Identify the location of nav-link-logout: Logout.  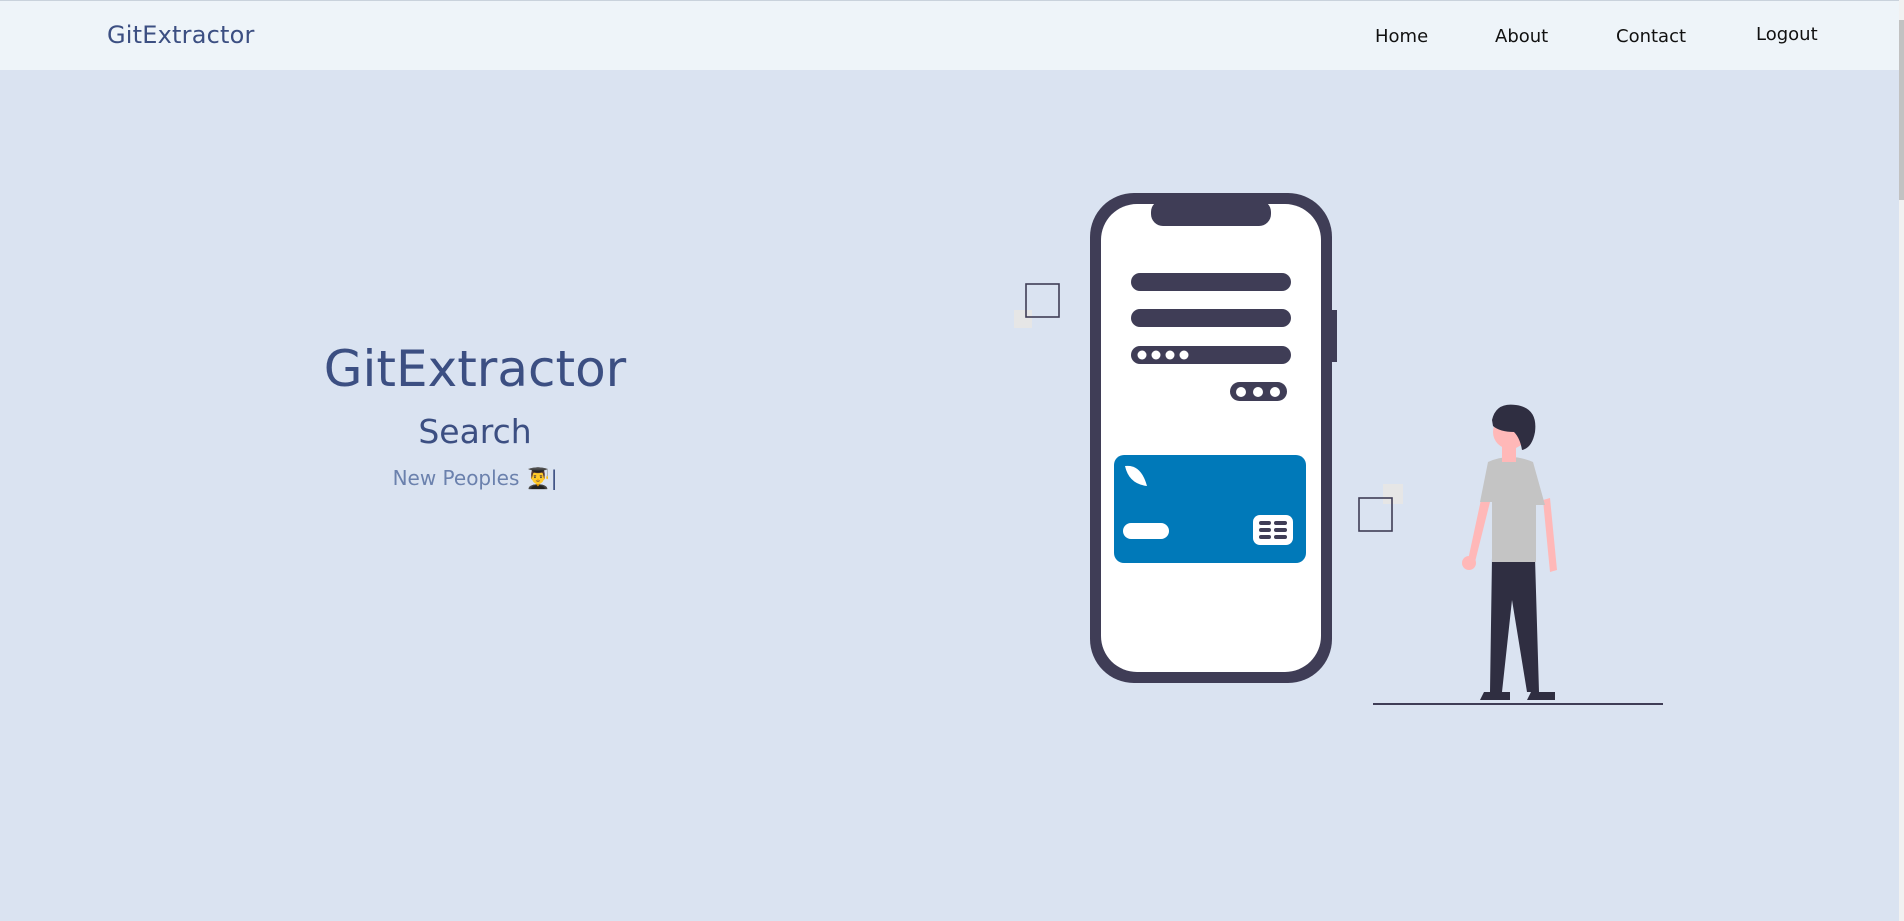
(1787, 34).